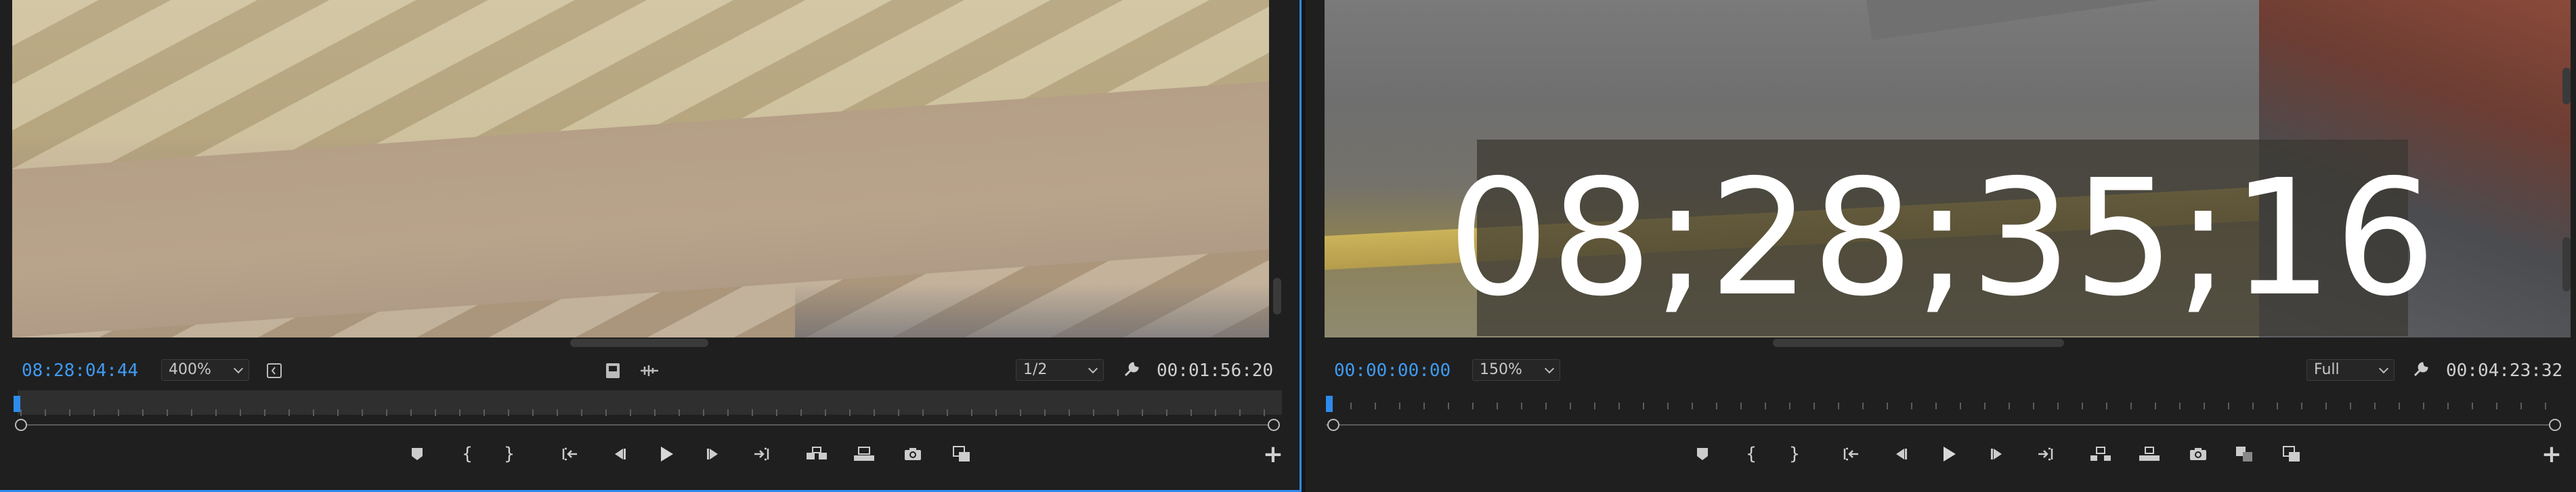 This screenshot has height=492, width=2576. What do you see at coordinates (2100, 454) in the screenshot?
I see `lift-icon` at bounding box center [2100, 454].